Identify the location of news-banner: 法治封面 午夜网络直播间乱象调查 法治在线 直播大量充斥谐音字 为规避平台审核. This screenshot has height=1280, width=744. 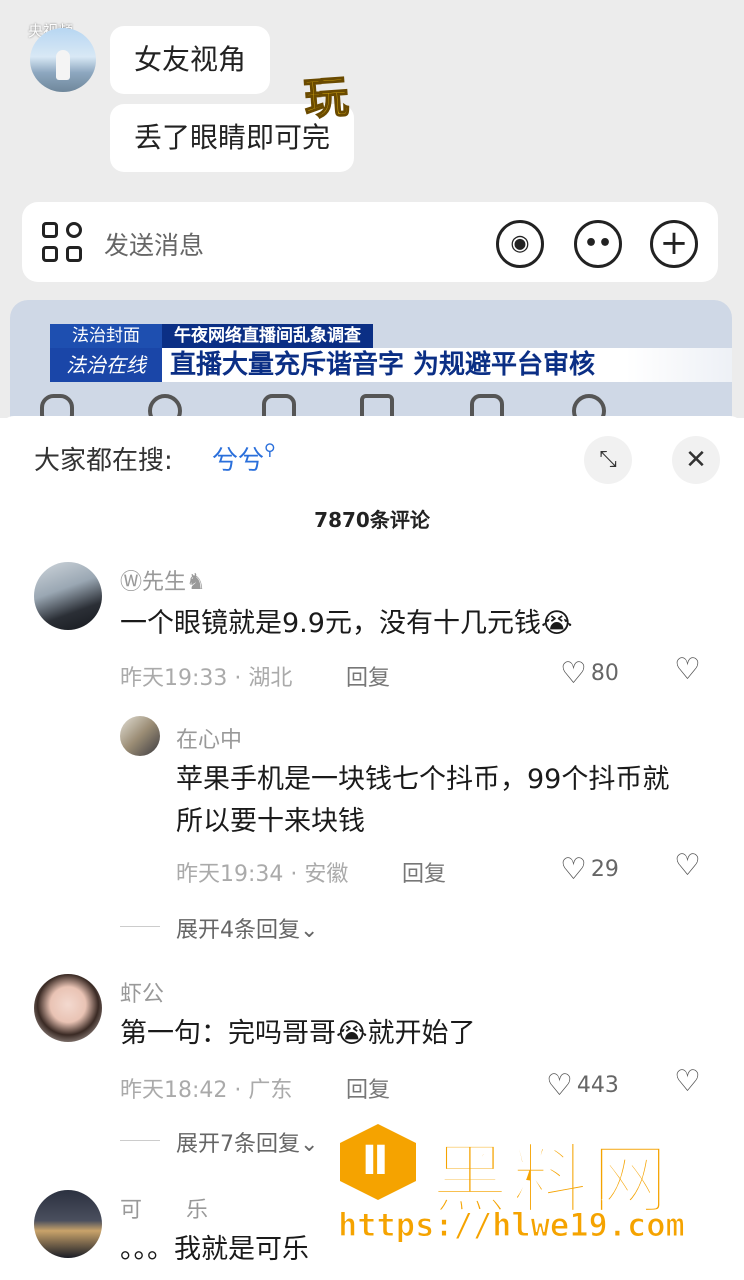
(371, 359).